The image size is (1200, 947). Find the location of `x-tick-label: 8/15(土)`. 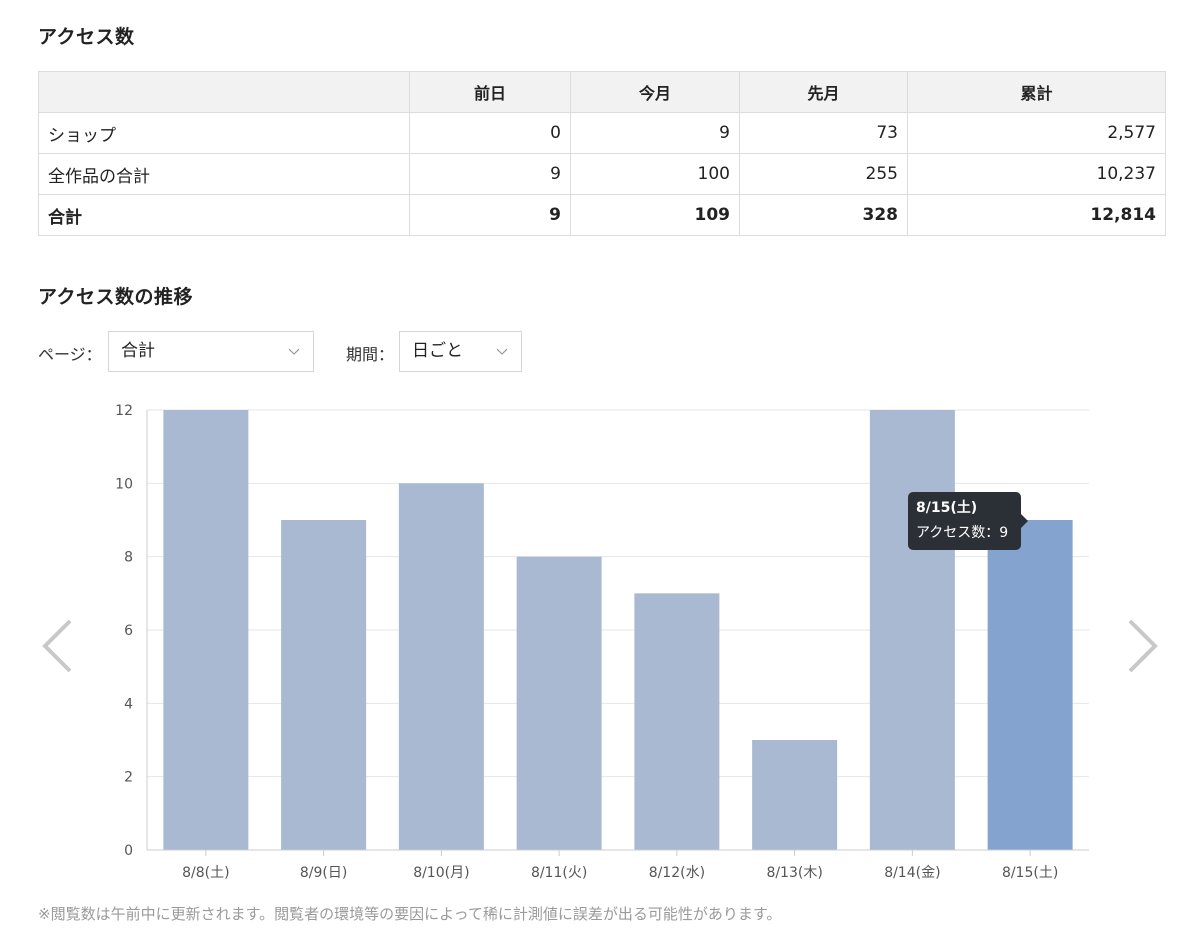

x-tick-label: 8/15(土) is located at coordinates (1030, 873).